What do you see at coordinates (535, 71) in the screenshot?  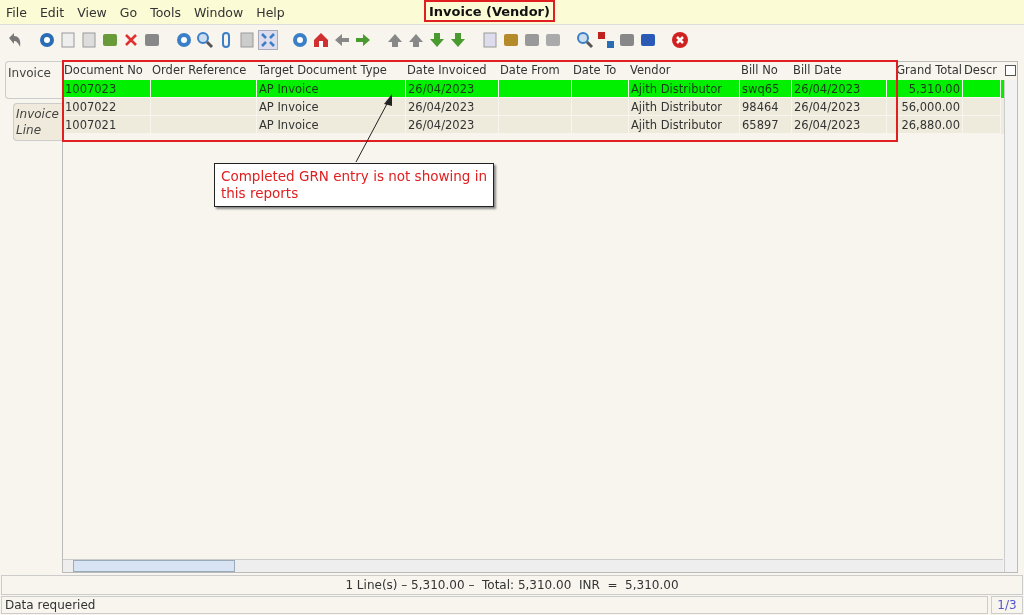 I see `column-header: Date From` at bounding box center [535, 71].